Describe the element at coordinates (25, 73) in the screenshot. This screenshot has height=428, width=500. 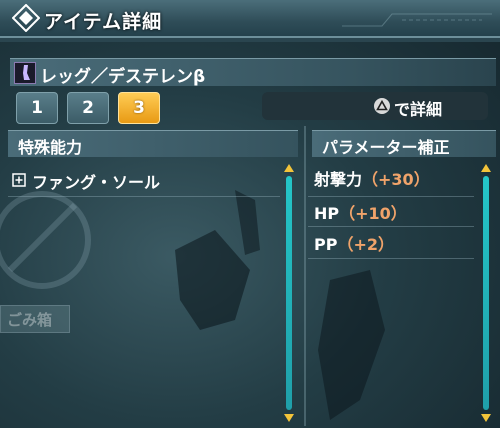
I see `leg-unit-icon` at that location.